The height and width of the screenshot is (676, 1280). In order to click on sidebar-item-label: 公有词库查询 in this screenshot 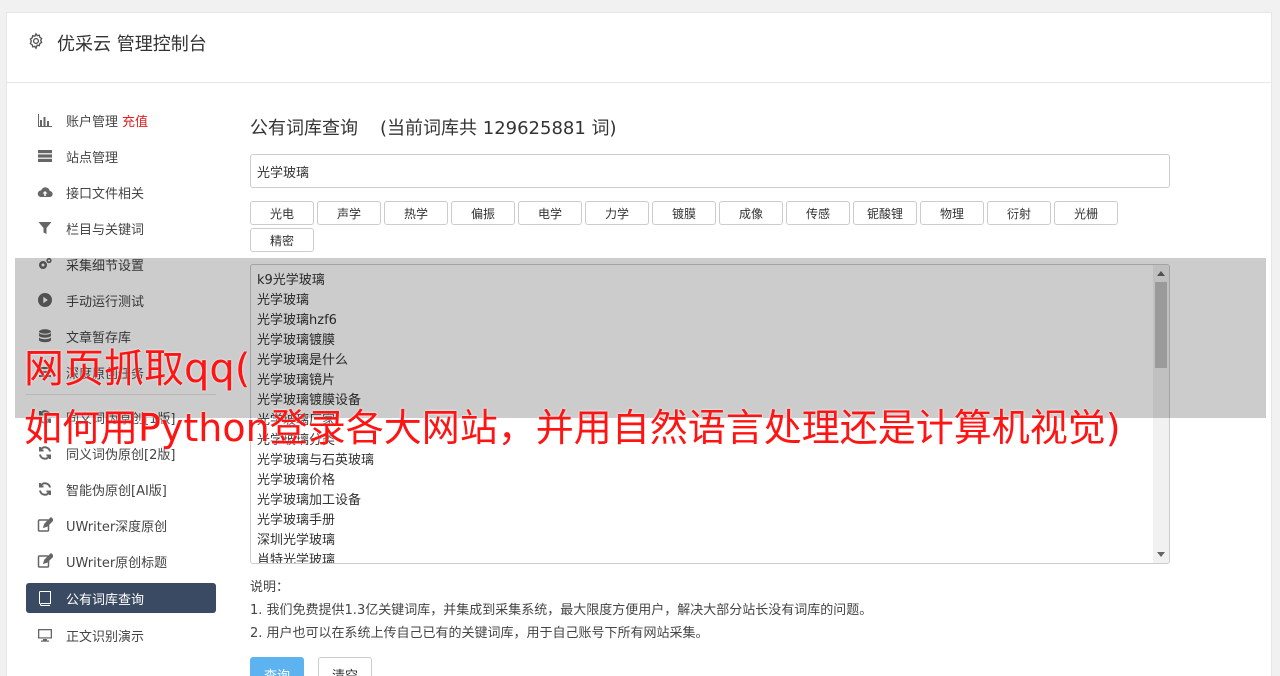, I will do `click(105, 600)`.